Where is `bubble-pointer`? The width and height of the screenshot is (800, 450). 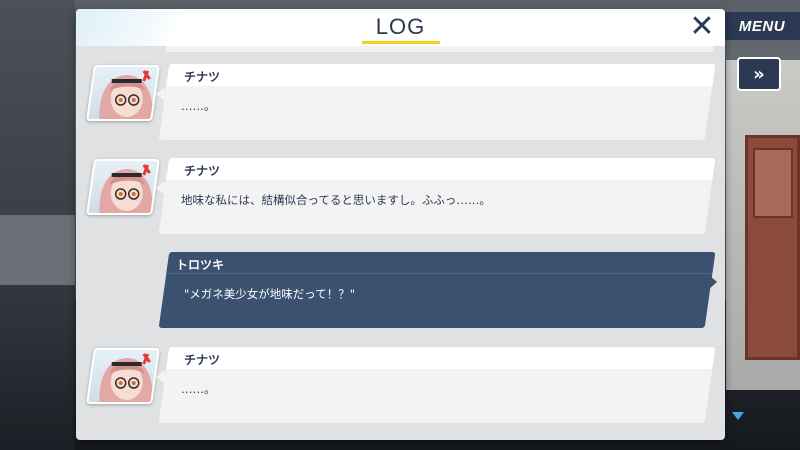 bubble-pointer is located at coordinates (713, 282).